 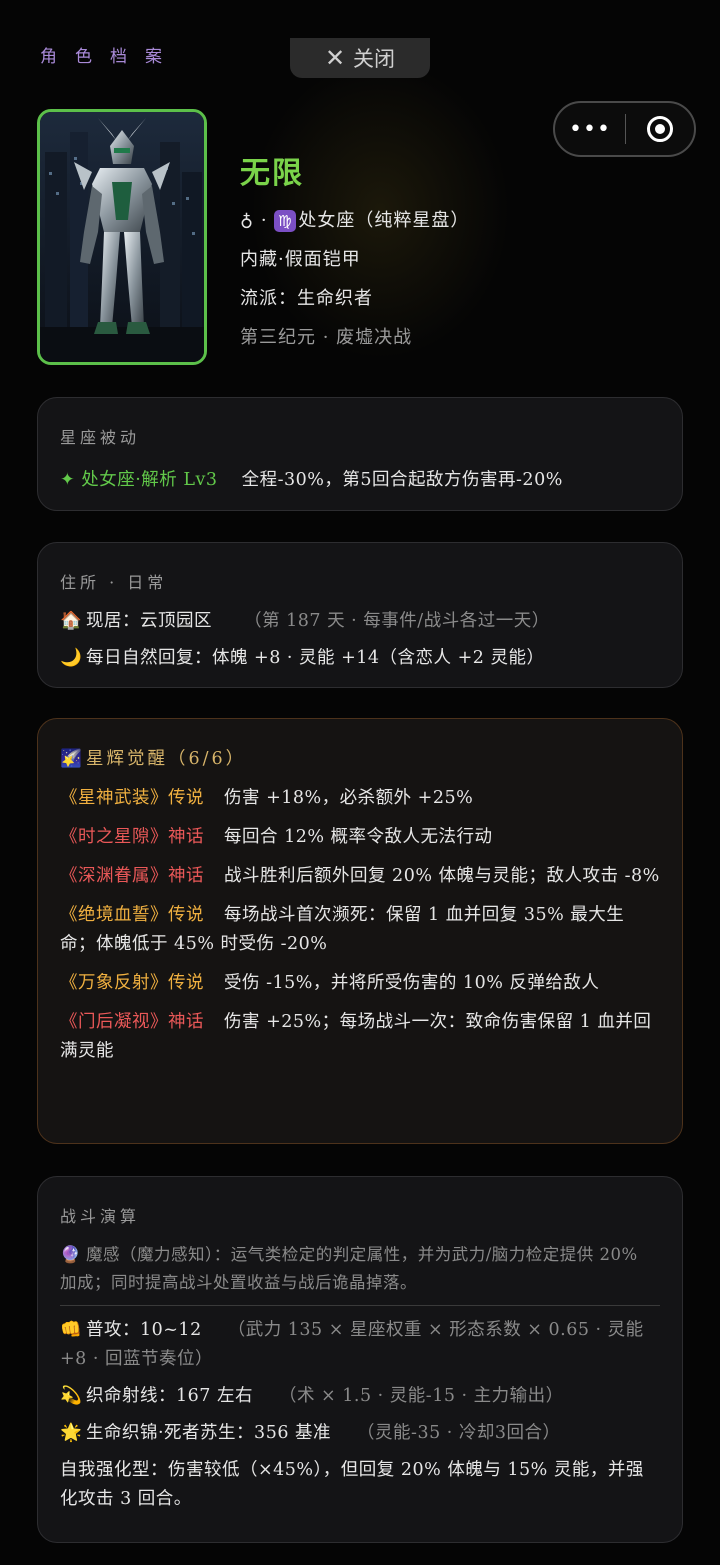 I want to click on era: 第三纪元 · 废墟决战, so click(x=326, y=337).